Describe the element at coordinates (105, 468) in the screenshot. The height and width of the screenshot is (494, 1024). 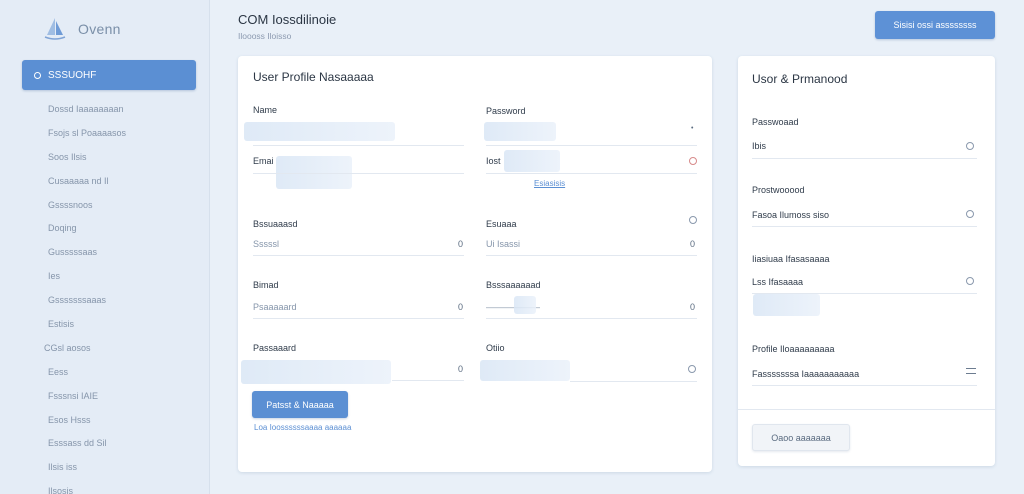
I see `sidebar-item: Ilsis iss` at that location.